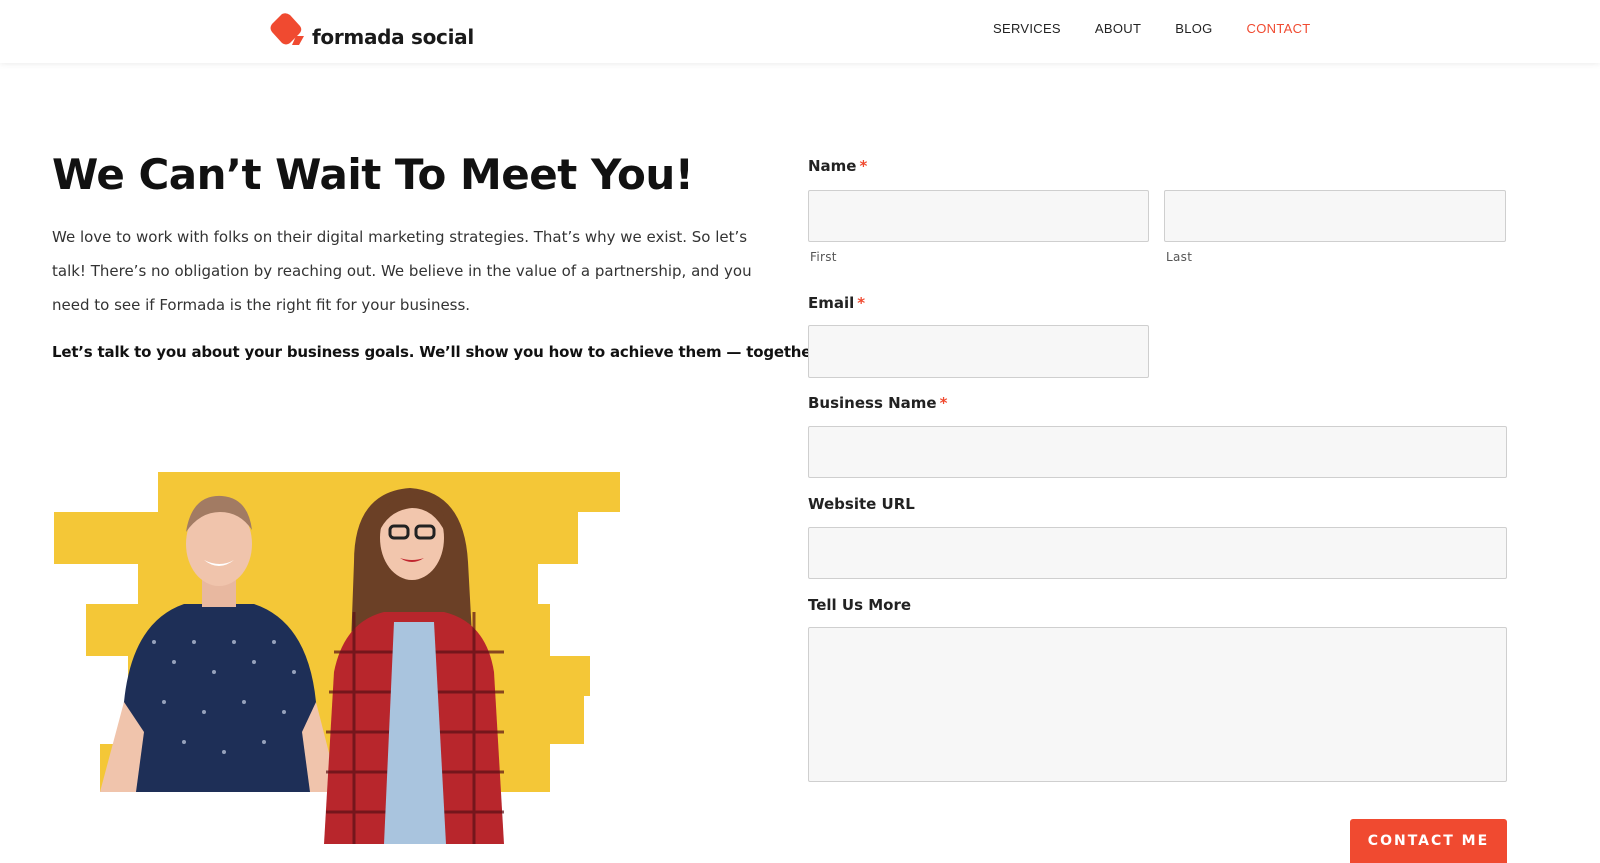 This screenshot has height=863, width=1600. What do you see at coordinates (1193, 28) in the screenshot?
I see `nav-blog: BLOG` at bounding box center [1193, 28].